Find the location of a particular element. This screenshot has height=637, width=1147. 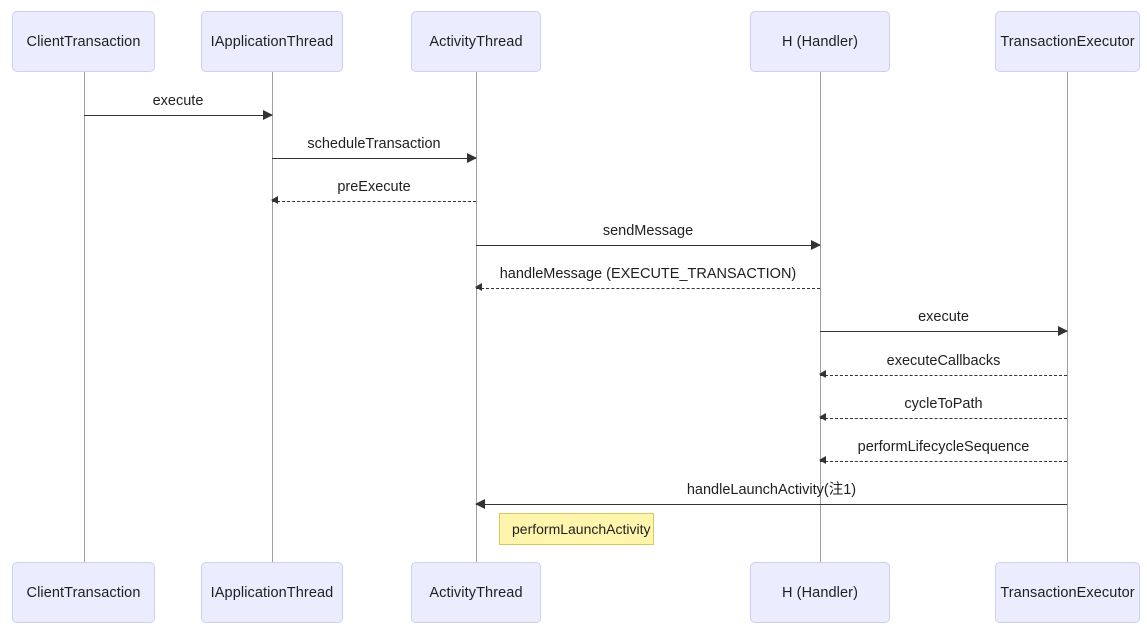

message-label: performLifecycleSequence is located at coordinates (943, 446).